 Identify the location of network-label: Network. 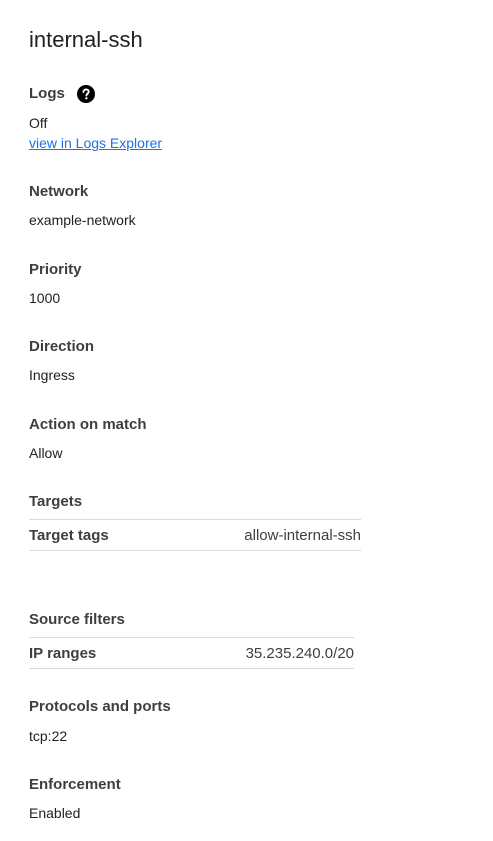
(59, 191).